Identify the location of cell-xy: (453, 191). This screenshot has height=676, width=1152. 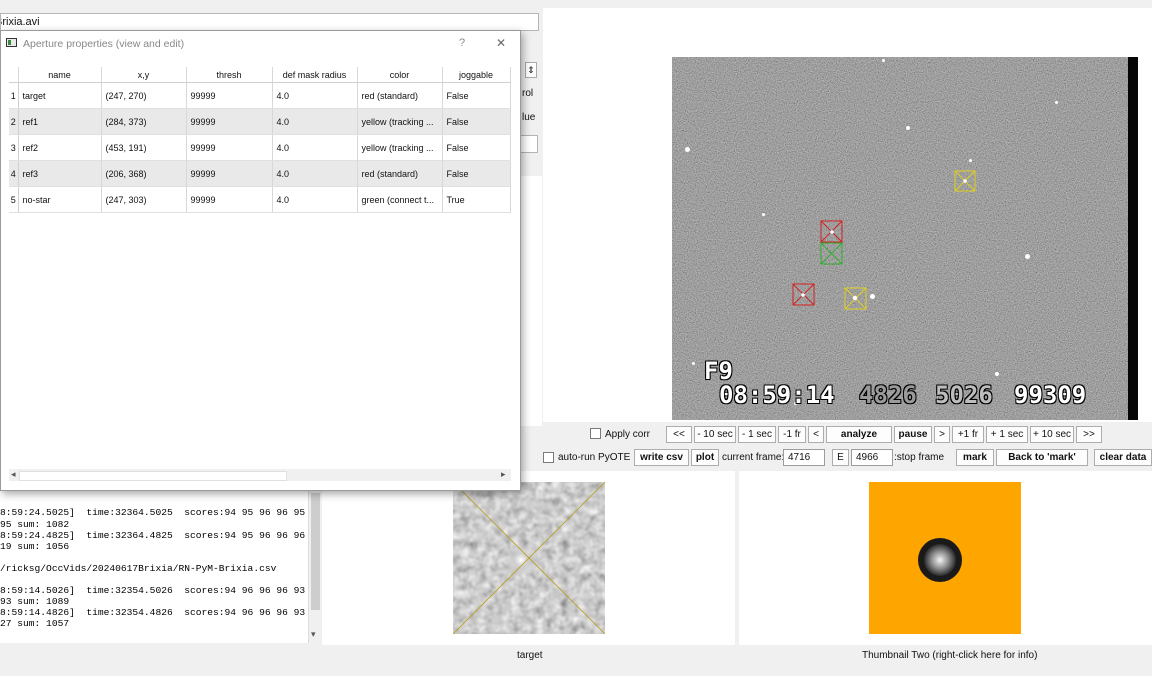
(144, 147).